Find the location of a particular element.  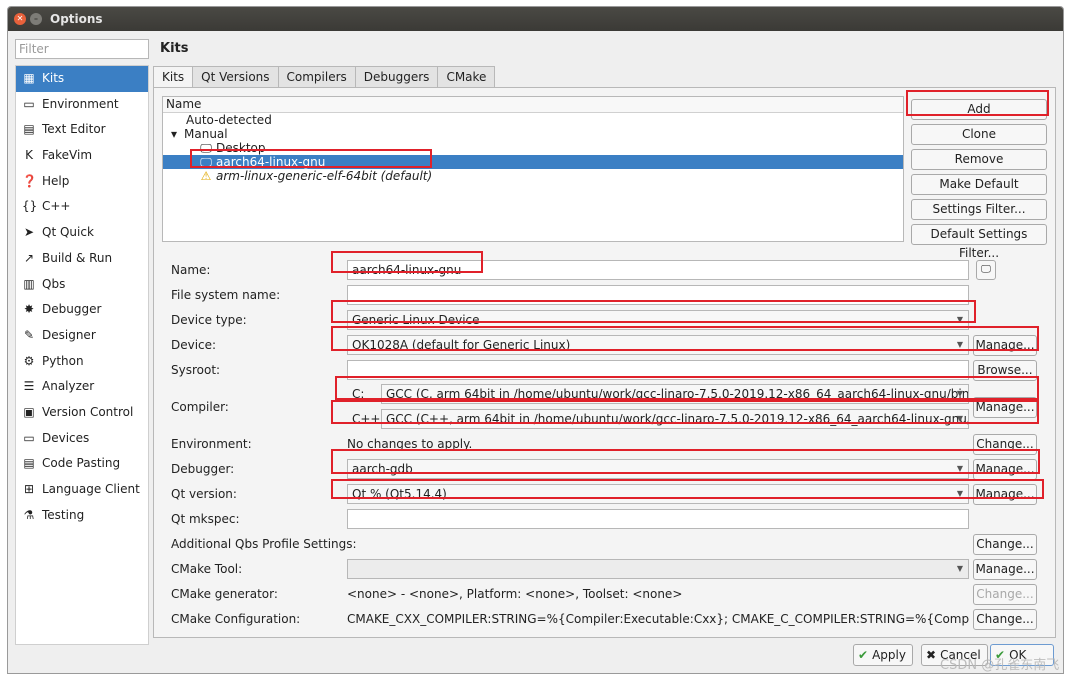

pencil-icon: ✎ is located at coordinates (29, 334).